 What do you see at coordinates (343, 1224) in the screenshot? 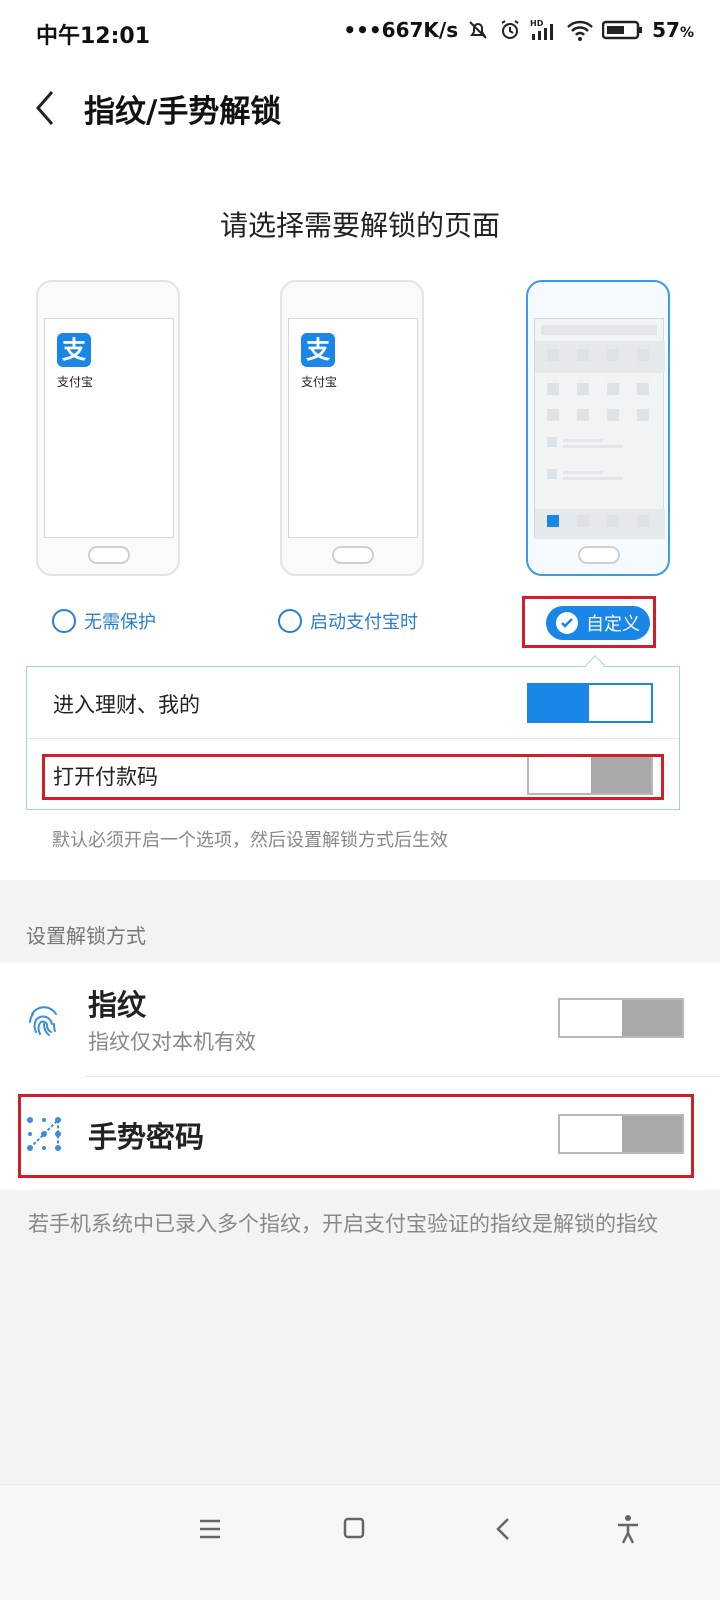
I see `fingerprint-hint: 若手机系统中已录入多个指纹，开启支付宝验证的指纹是解锁的指纹` at bounding box center [343, 1224].